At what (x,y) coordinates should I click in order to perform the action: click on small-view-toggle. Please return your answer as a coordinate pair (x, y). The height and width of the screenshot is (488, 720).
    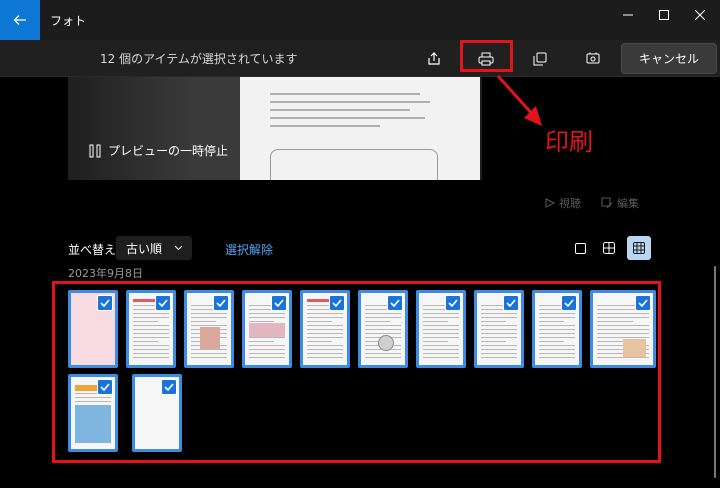
    Looking at the image, I should click on (639, 248).